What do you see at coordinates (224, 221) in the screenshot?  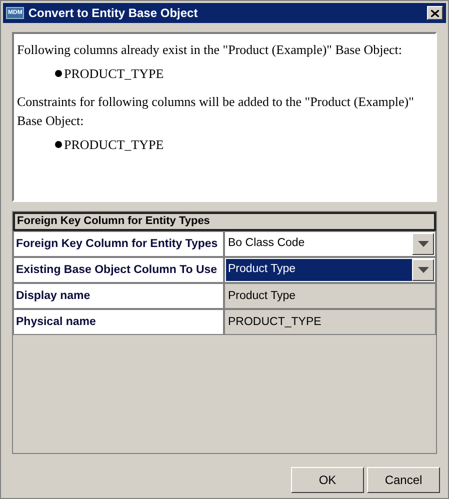 I see `table-header: Foreign Key Column for Entity Types` at bounding box center [224, 221].